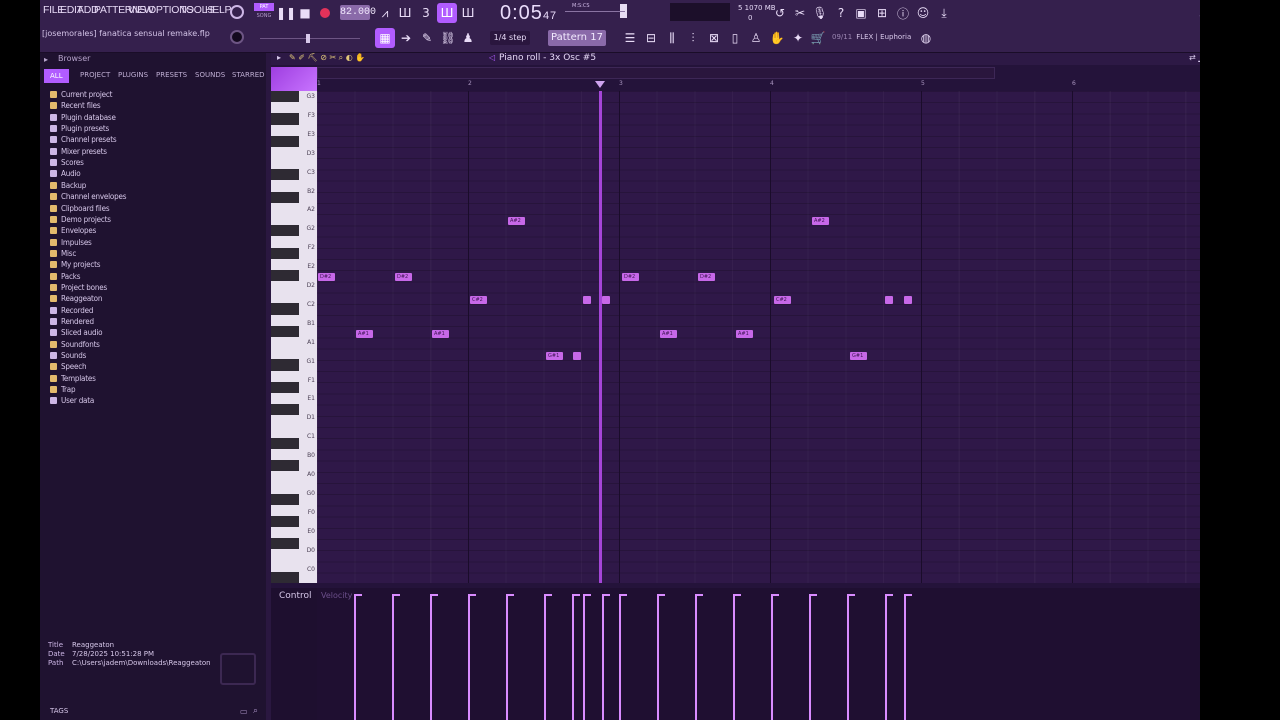  Describe the element at coordinates (279, 57) in the screenshot. I see `piano-roll-menu-icon: ▸` at that location.